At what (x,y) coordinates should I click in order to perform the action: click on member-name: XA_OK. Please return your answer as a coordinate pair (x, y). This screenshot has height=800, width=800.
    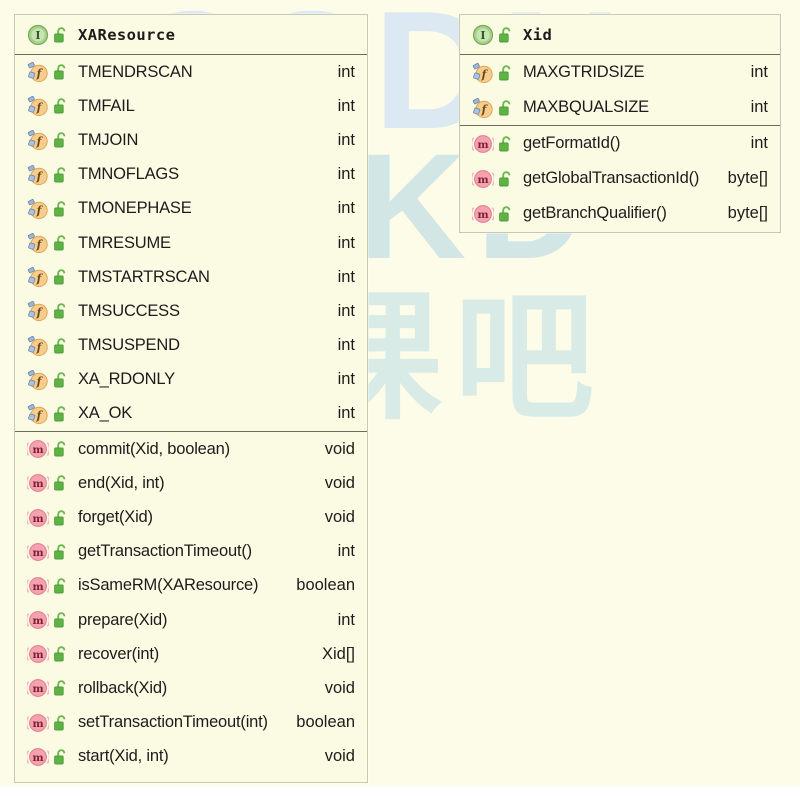
    Looking at the image, I should click on (105, 413).